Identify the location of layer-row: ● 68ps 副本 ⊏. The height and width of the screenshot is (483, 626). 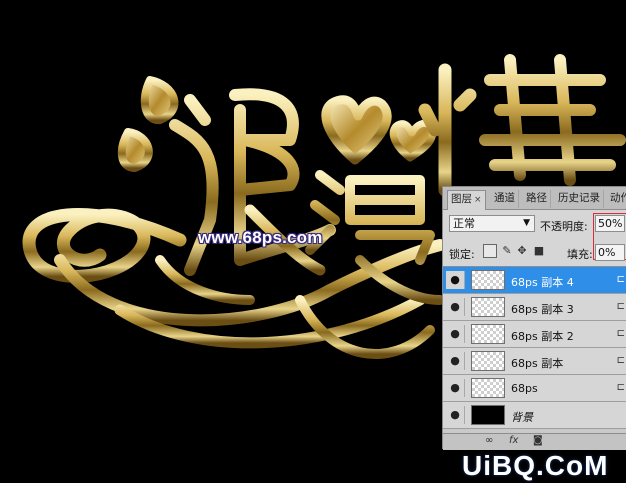
(534, 361).